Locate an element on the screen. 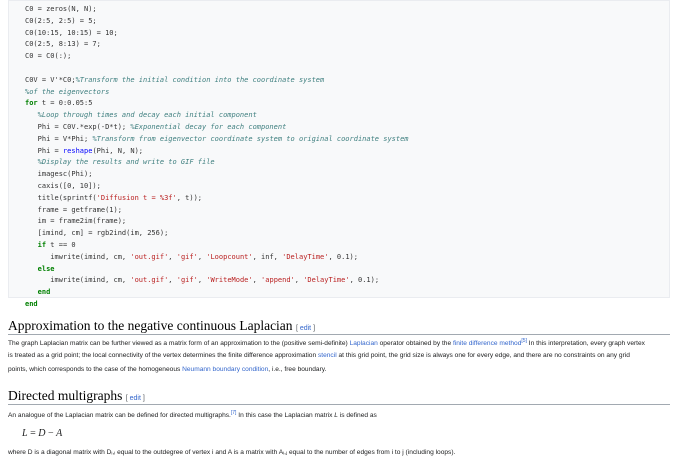 The image size is (673, 462). heading-divider is located at coordinates (339, 404).